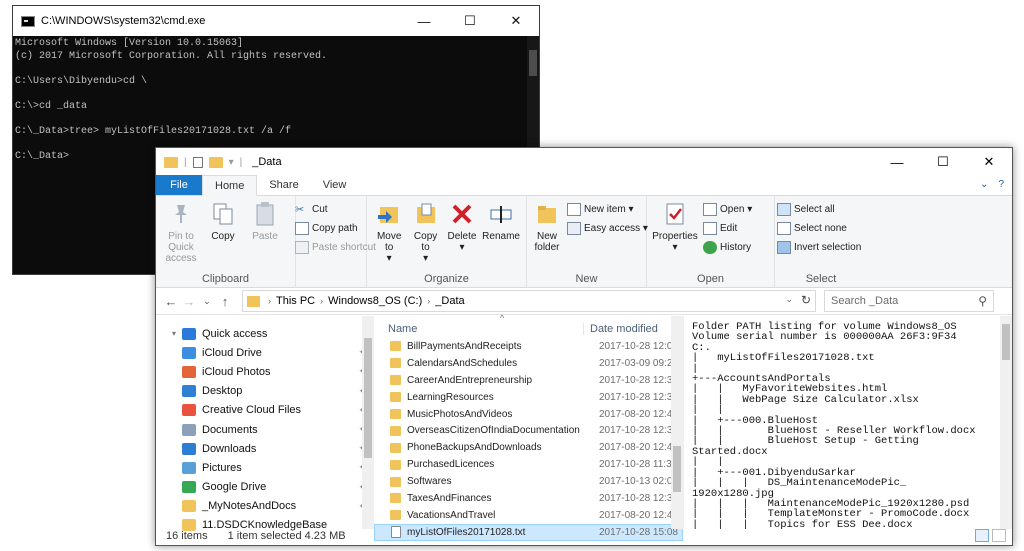 Image resolution: width=1024 pixels, height=551 pixels. I want to click on file-row: TaxesAndFinances 2017-10-28 12:35, so click(528, 498).